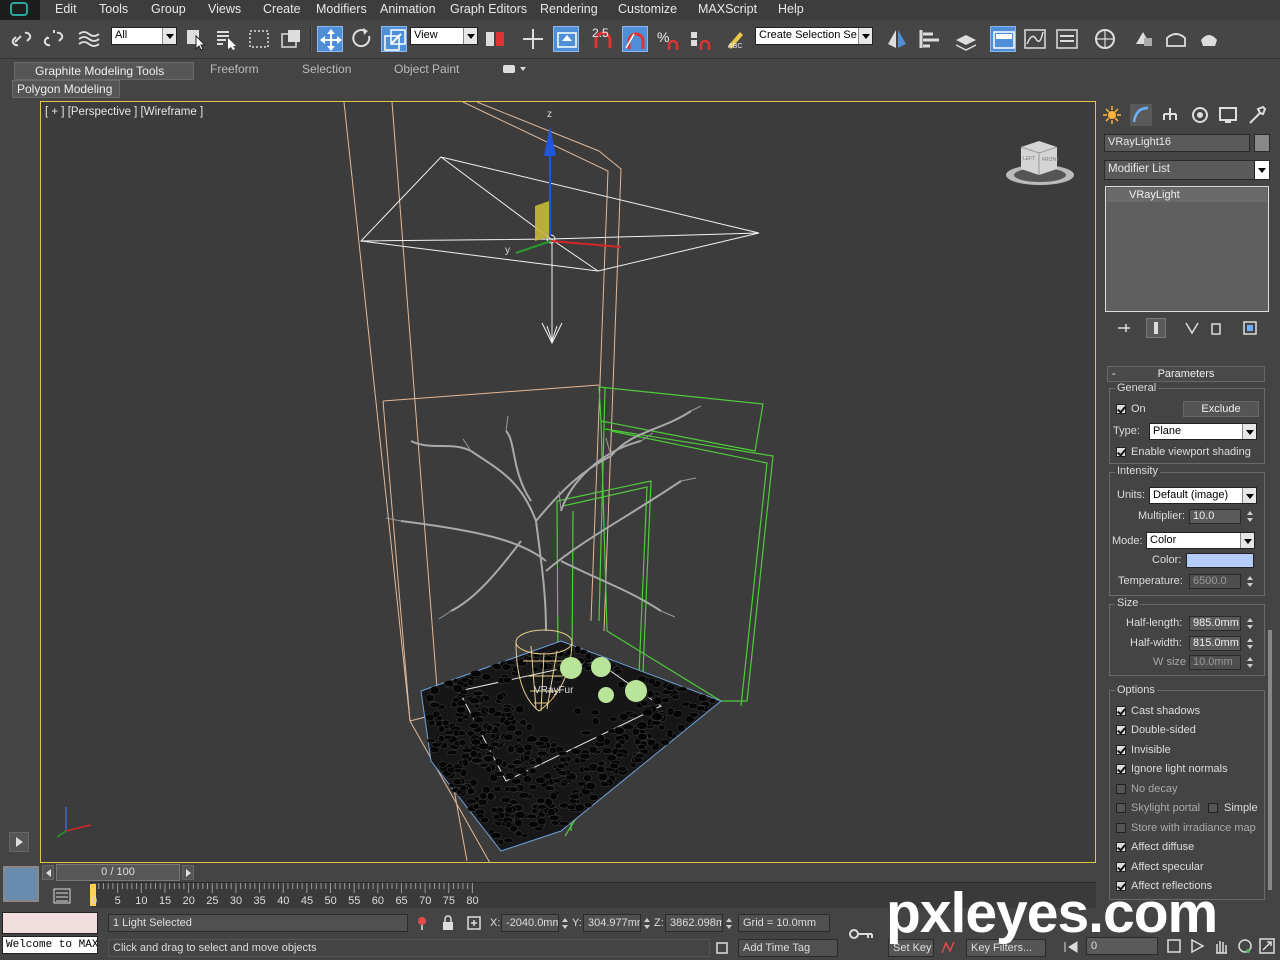 The width and height of the screenshot is (1280, 960). Describe the element at coordinates (788, 948) in the screenshot. I see `add-time-tag-button: Add Time Tag` at that location.